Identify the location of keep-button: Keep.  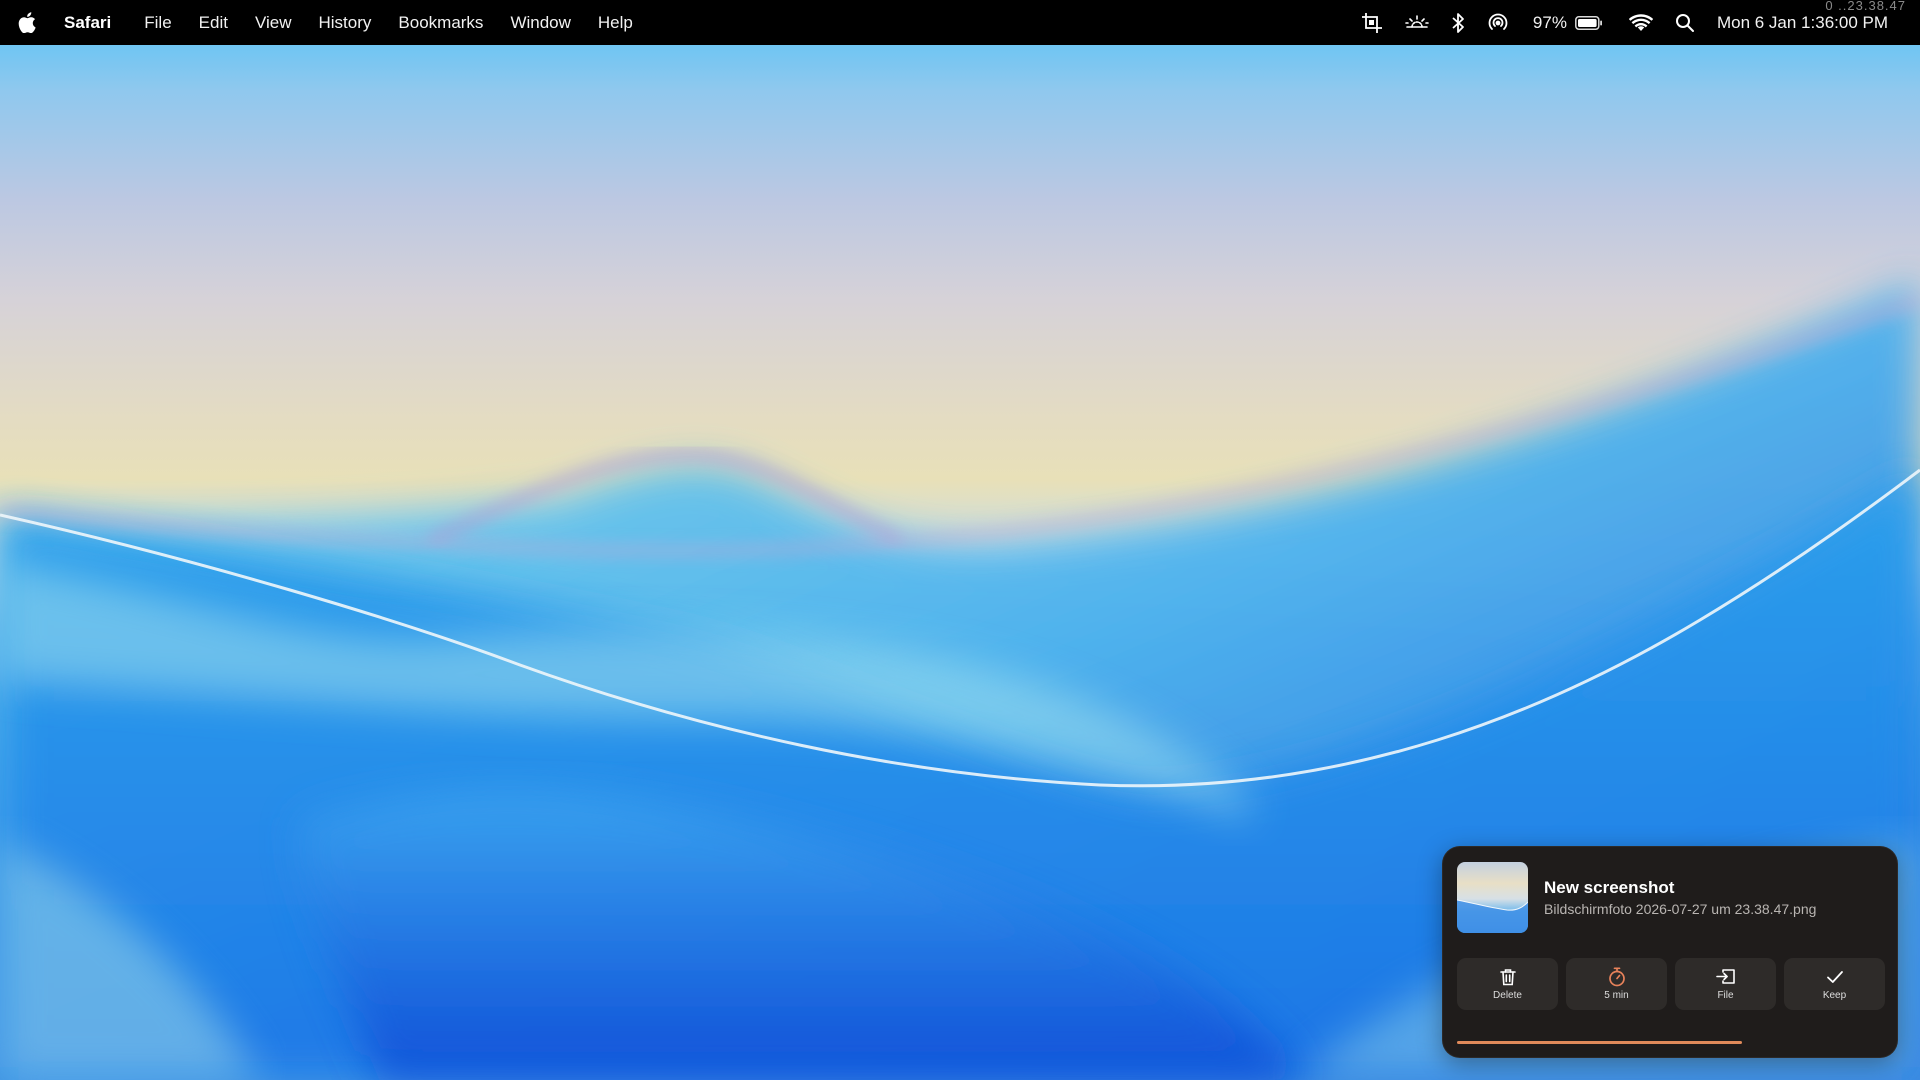
(1834, 984).